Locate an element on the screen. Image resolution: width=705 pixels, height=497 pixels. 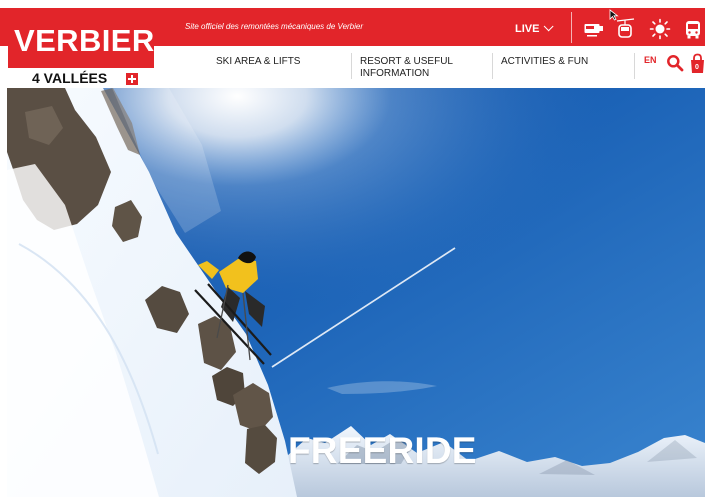
nav-item-resort-info: RESORT & USEFUL INFORMATION is located at coordinates (416, 71).